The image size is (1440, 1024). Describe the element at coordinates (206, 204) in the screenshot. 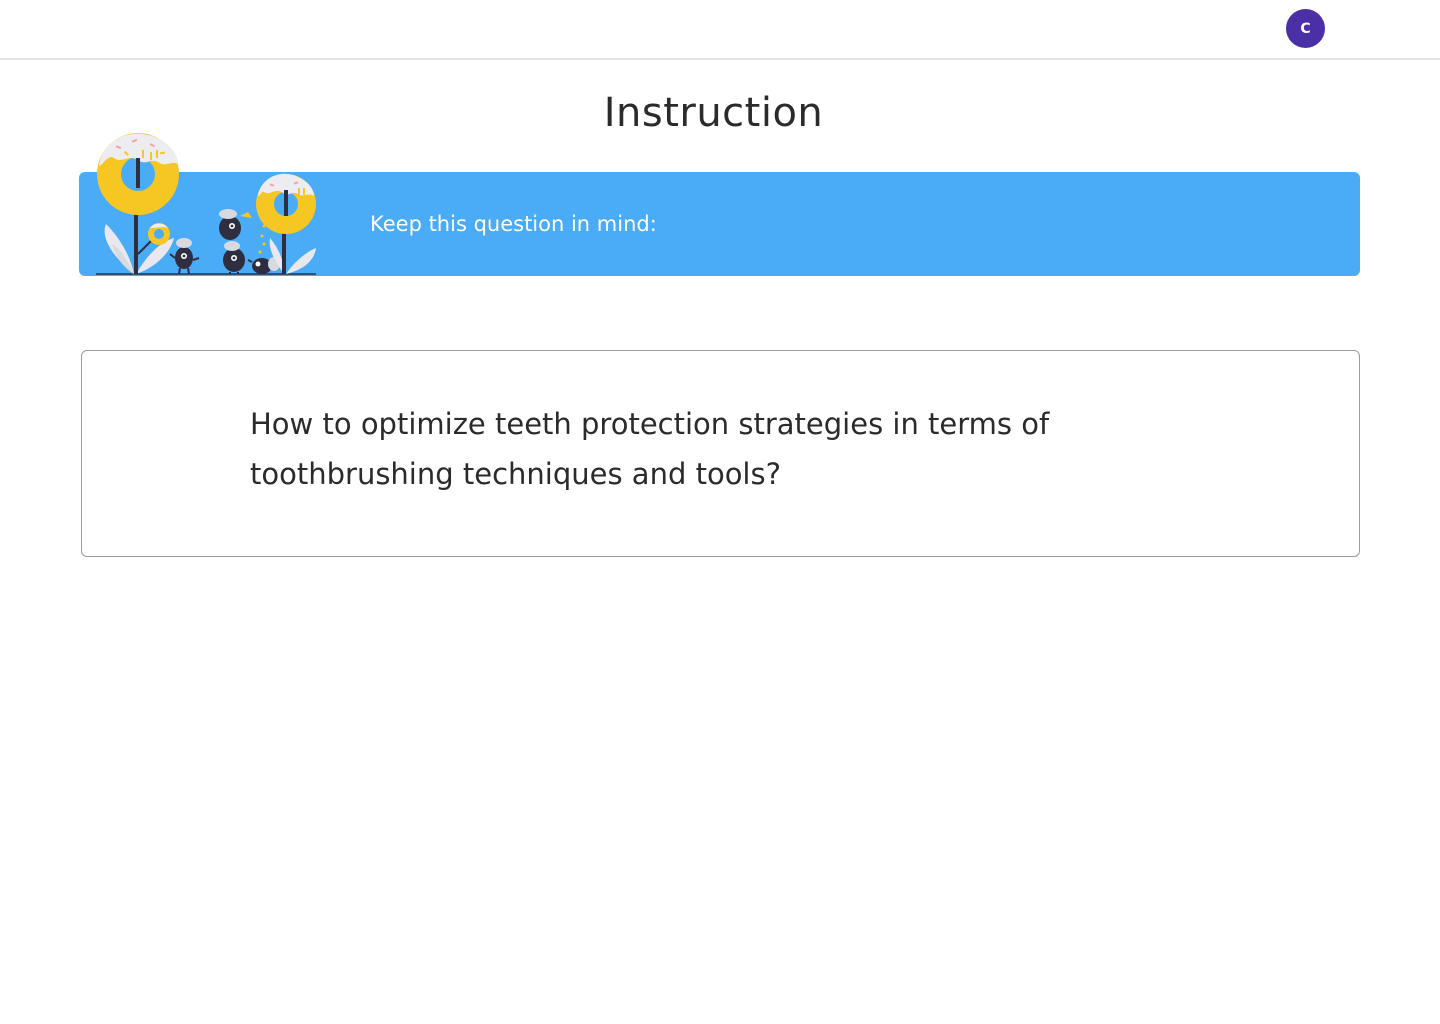

I see `donut-flowers-illustration` at that location.